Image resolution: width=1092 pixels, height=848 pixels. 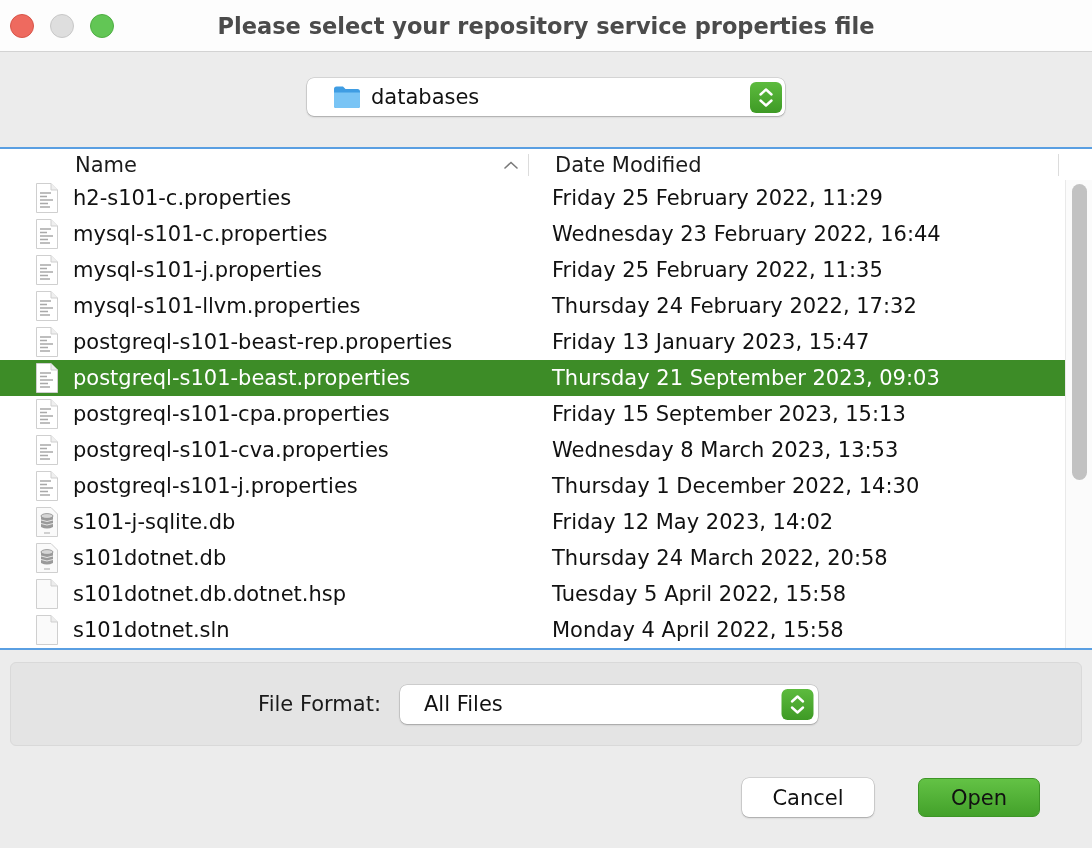 I want to click on zoom-button, so click(x=102, y=25).